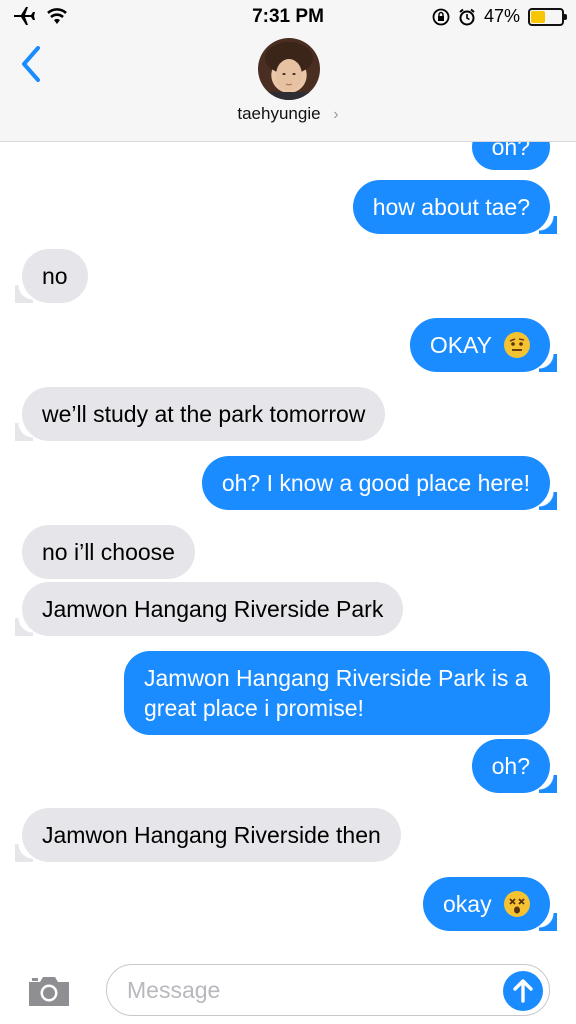 Image resolution: width=576 pixels, height=1024 pixels. What do you see at coordinates (517, 903) in the screenshot?
I see `dizzy-face-emoji-icon` at bounding box center [517, 903].